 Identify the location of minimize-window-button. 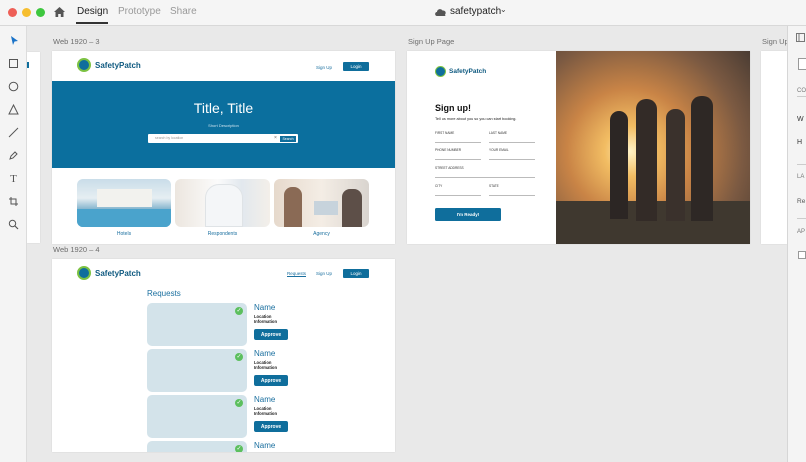
(26, 12).